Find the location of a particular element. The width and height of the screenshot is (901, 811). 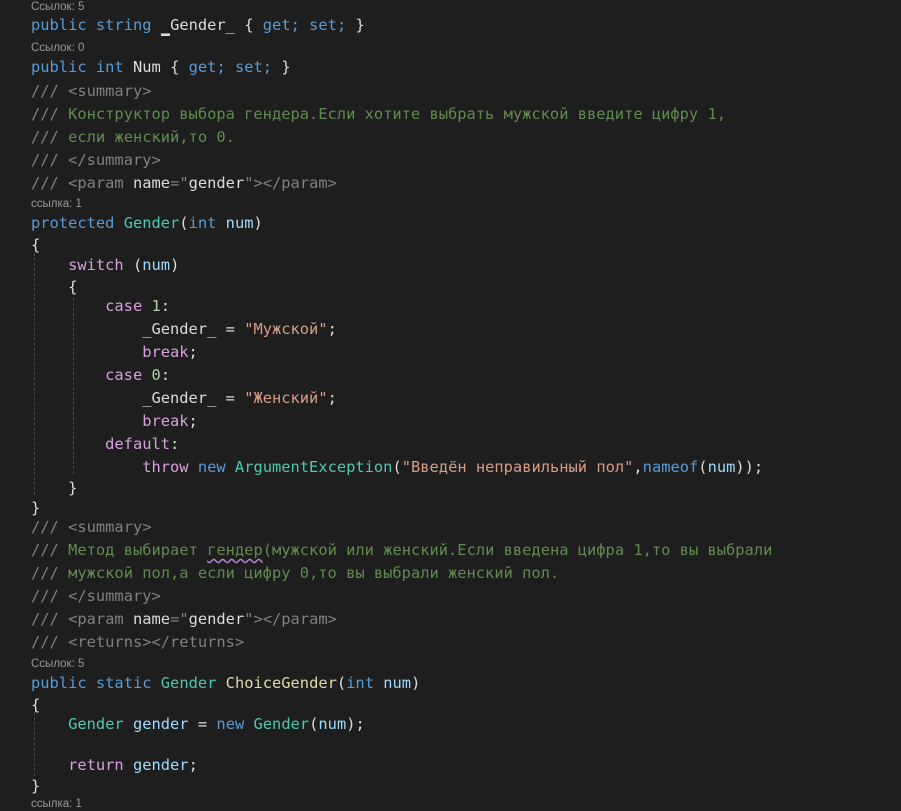

code-line: { is located at coordinates (35, 245).